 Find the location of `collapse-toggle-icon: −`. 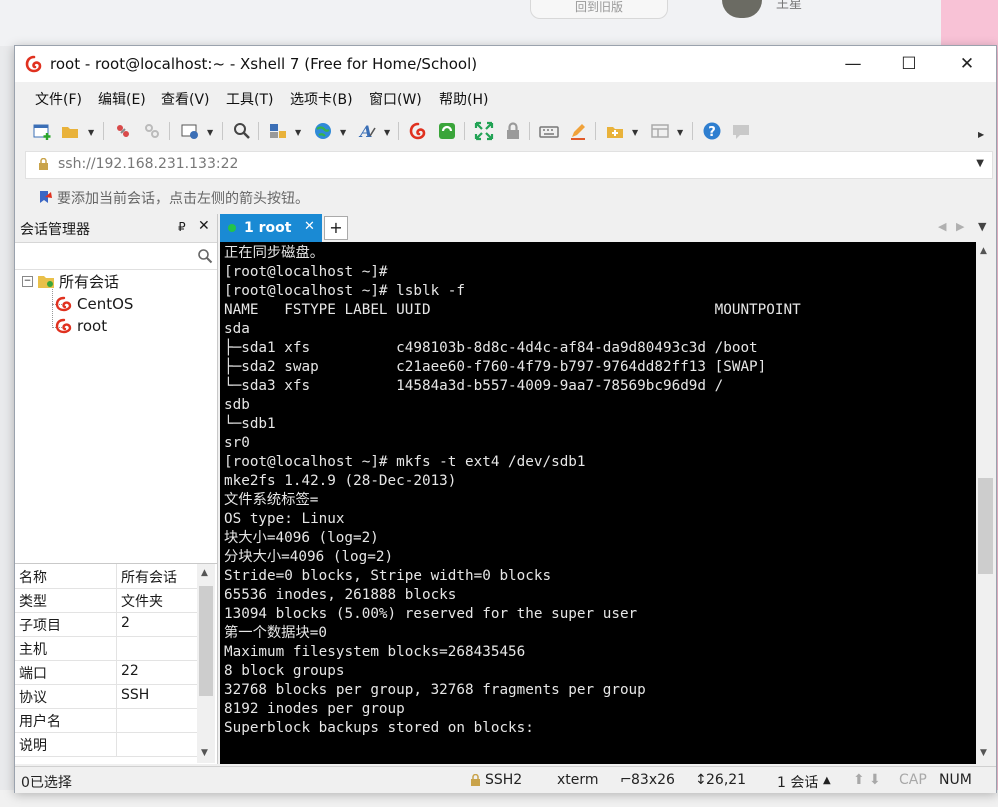

collapse-toggle-icon: − is located at coordinates (27, 281).